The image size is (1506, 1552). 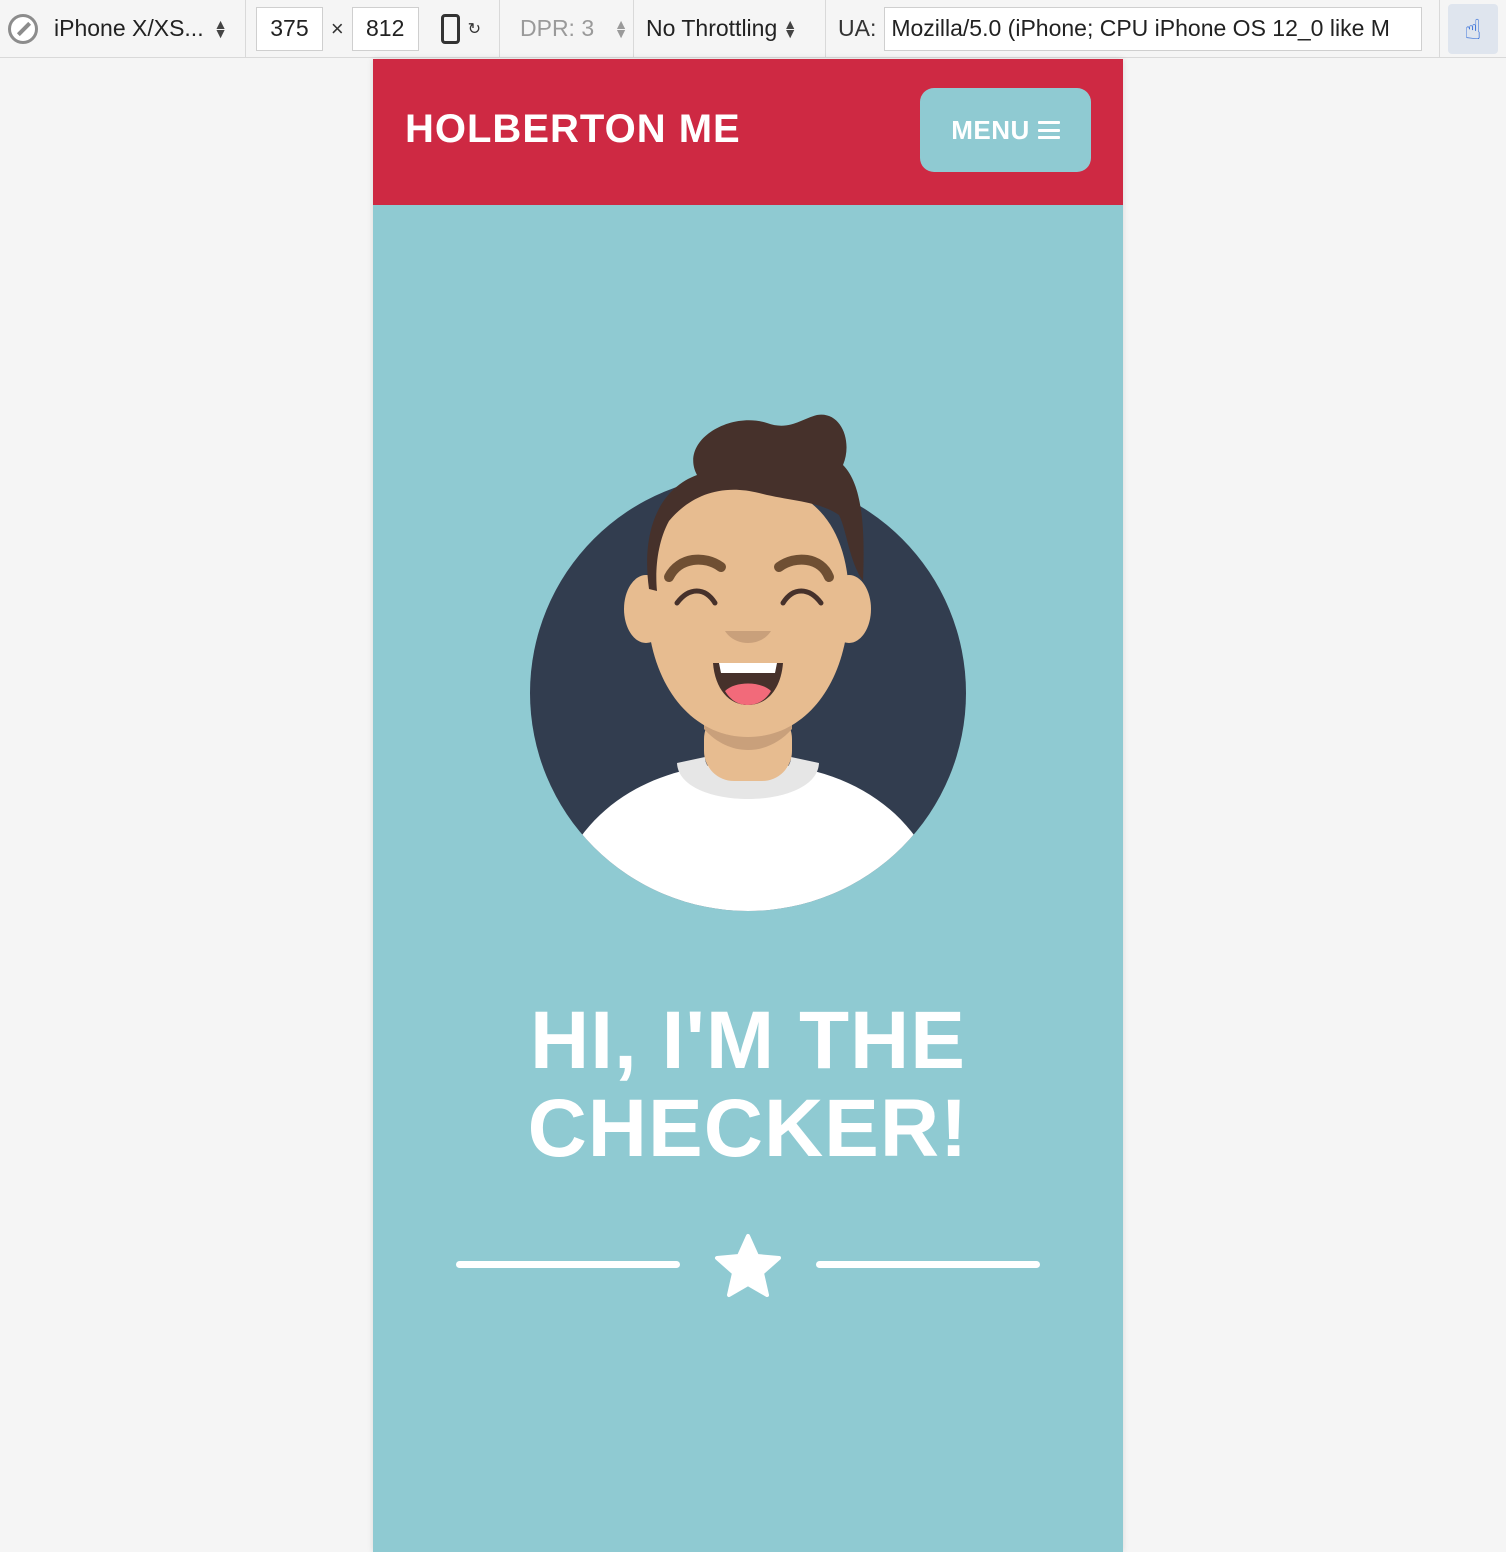 I want to click on width-input: 375, so click(x=289, y=28).